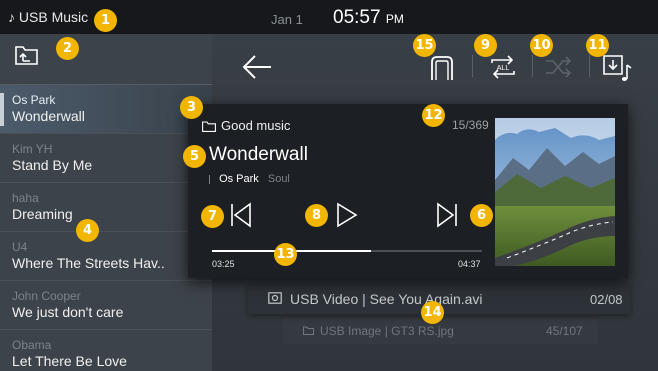 The image size is (658, 371). I want to click on annotation-badge: 1, so click(105, 20).